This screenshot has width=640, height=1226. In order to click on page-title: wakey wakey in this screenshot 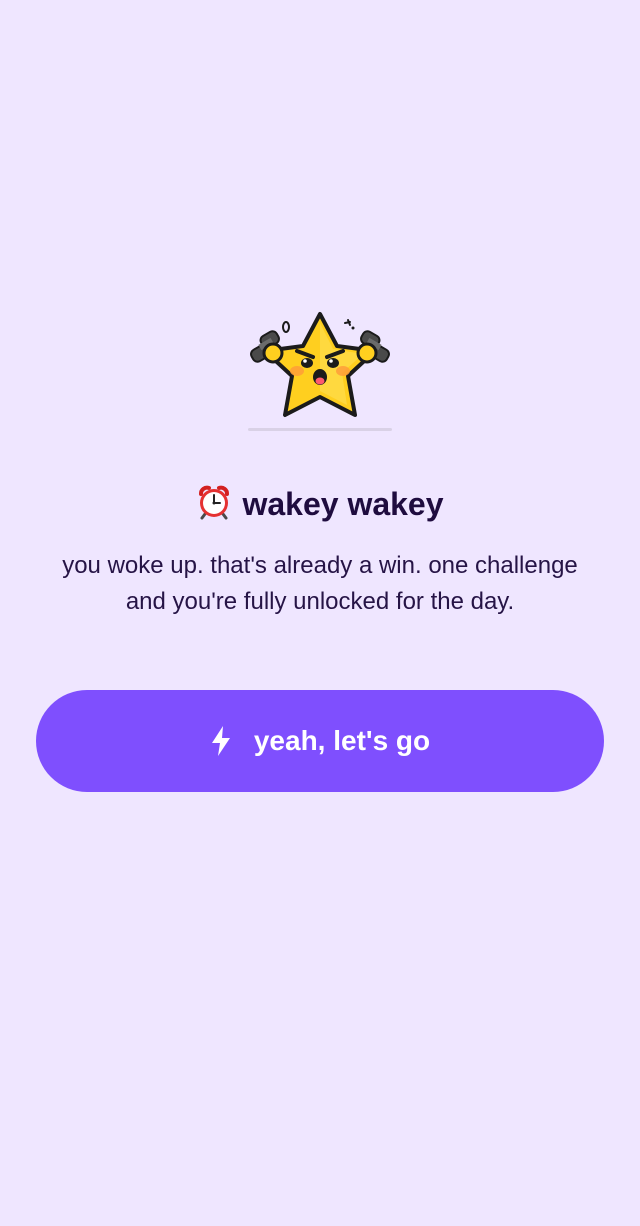, I will do `click(320, 504)`.